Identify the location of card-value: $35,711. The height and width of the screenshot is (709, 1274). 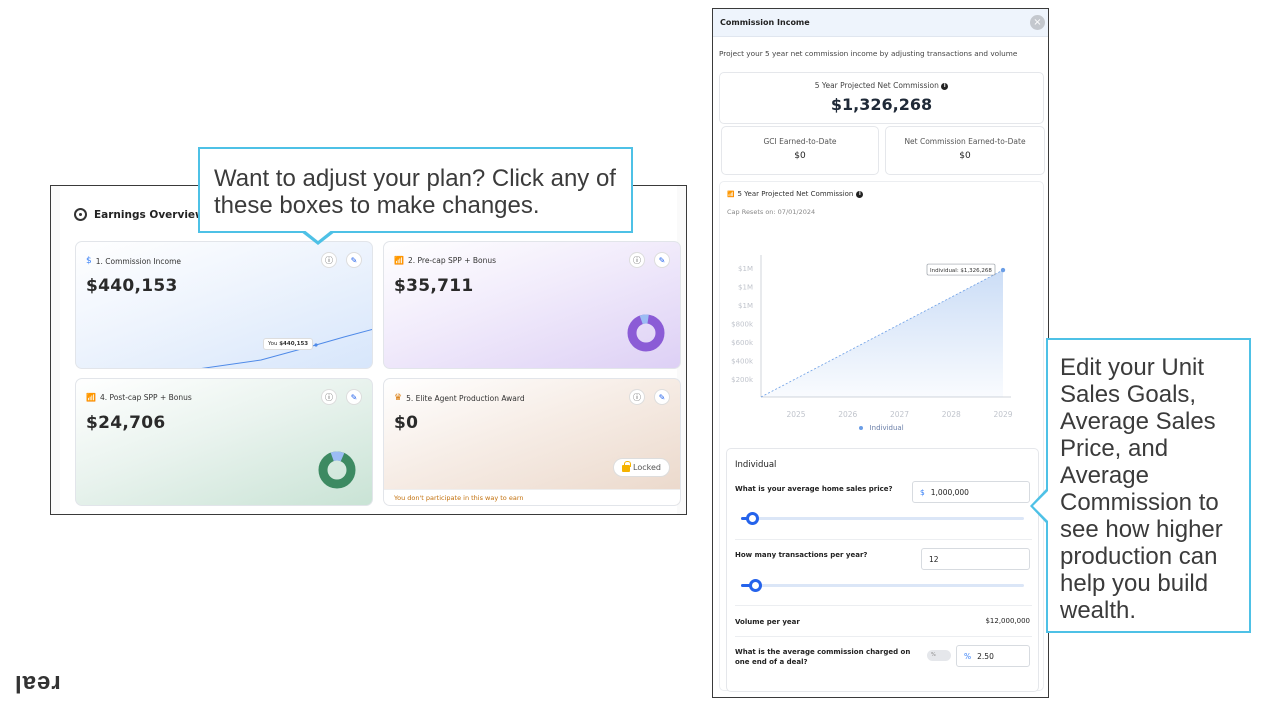
(434, 286).